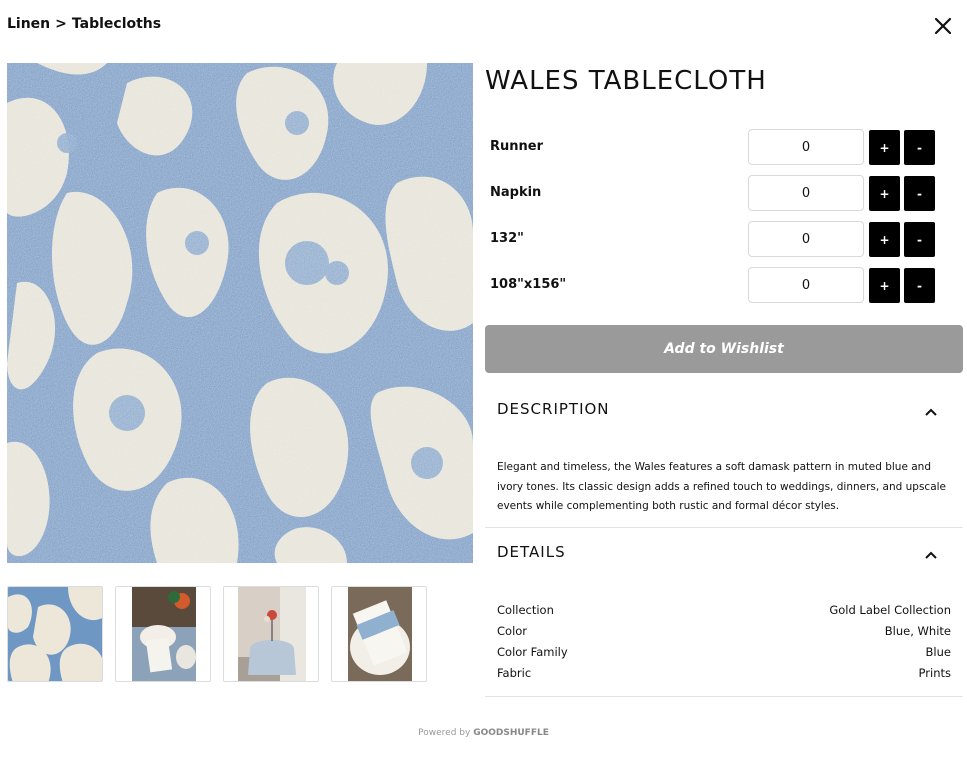 The image size is (967, 781). What do you see at coordinates (525, 610) in the screenshot?
I see `detail-key: Collection` at bounding box center [525, 610].